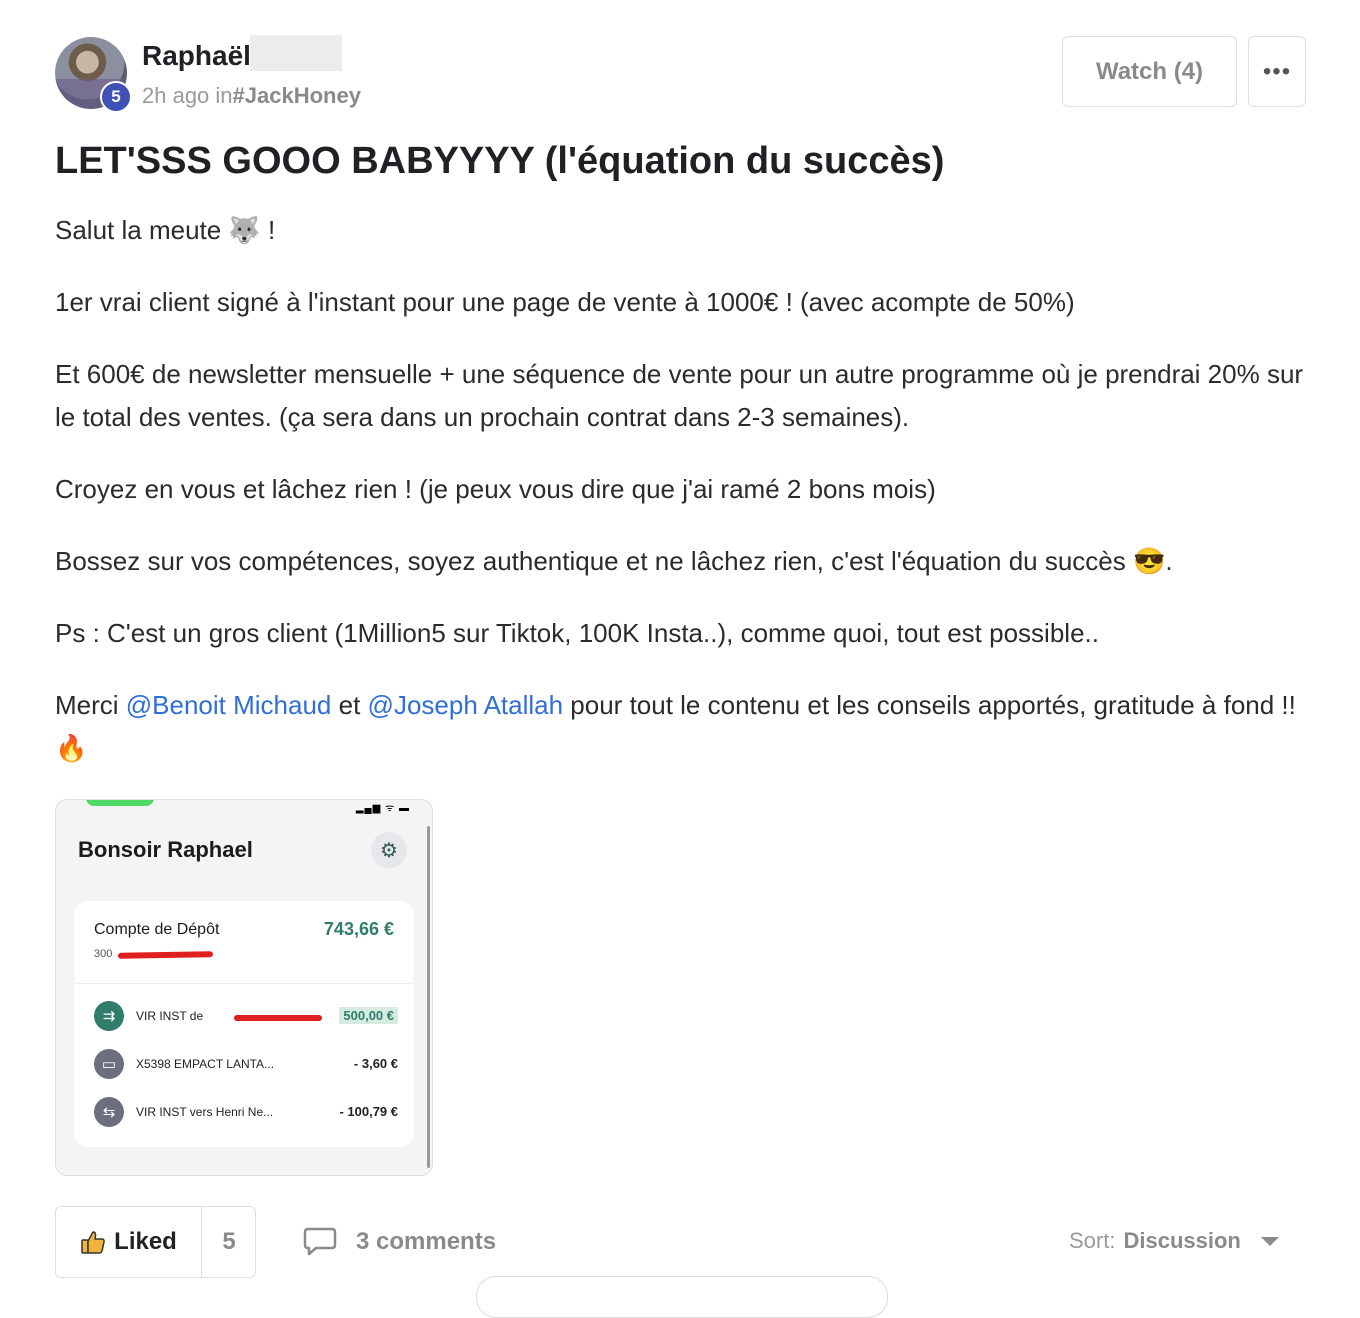  I want to click on account-balance: 743,66 €, so click(358, 929).